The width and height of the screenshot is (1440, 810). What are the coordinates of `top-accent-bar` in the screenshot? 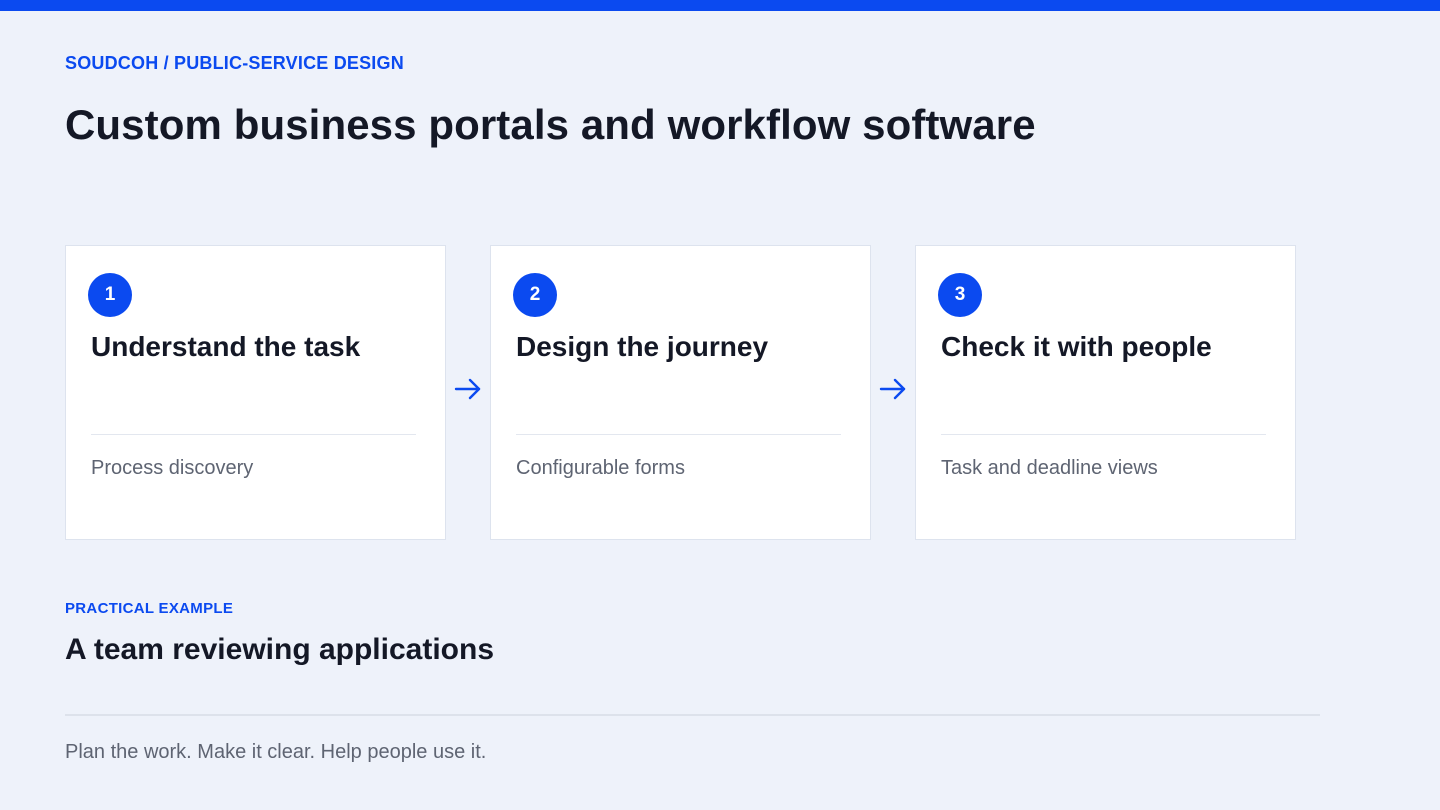 It's located at (720, 5).